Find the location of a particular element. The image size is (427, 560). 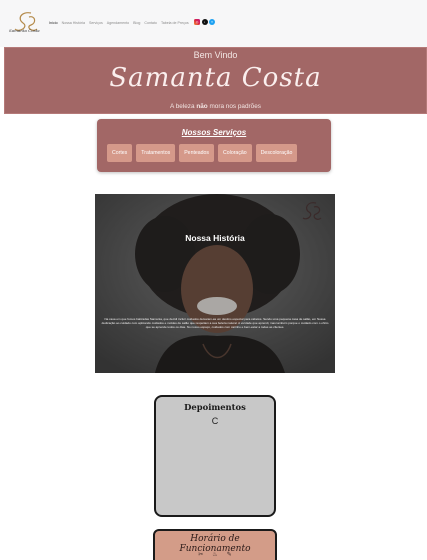

testimonials-card: Depoimentos C is located at coordinates (215, 456).